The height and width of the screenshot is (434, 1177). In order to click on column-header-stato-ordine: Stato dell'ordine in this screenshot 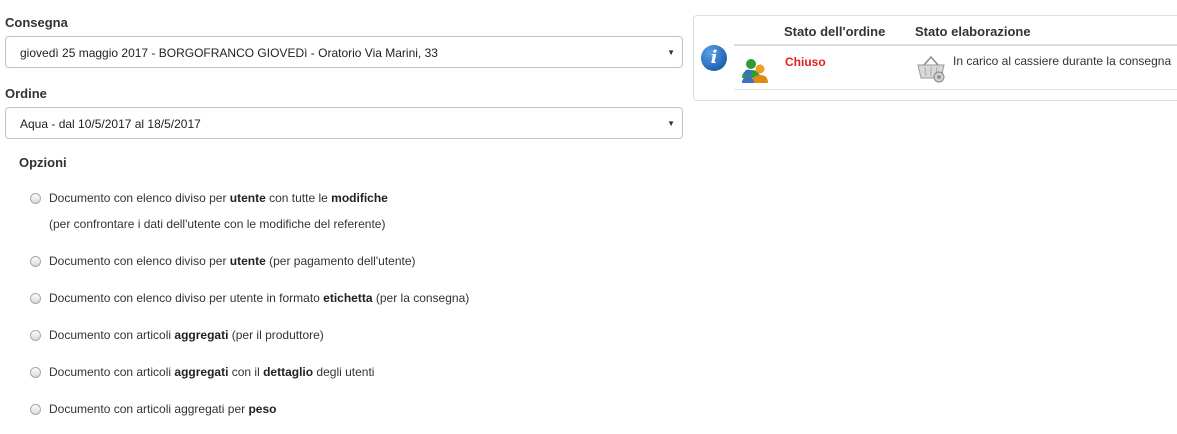, I will do `click(835, 31)`.